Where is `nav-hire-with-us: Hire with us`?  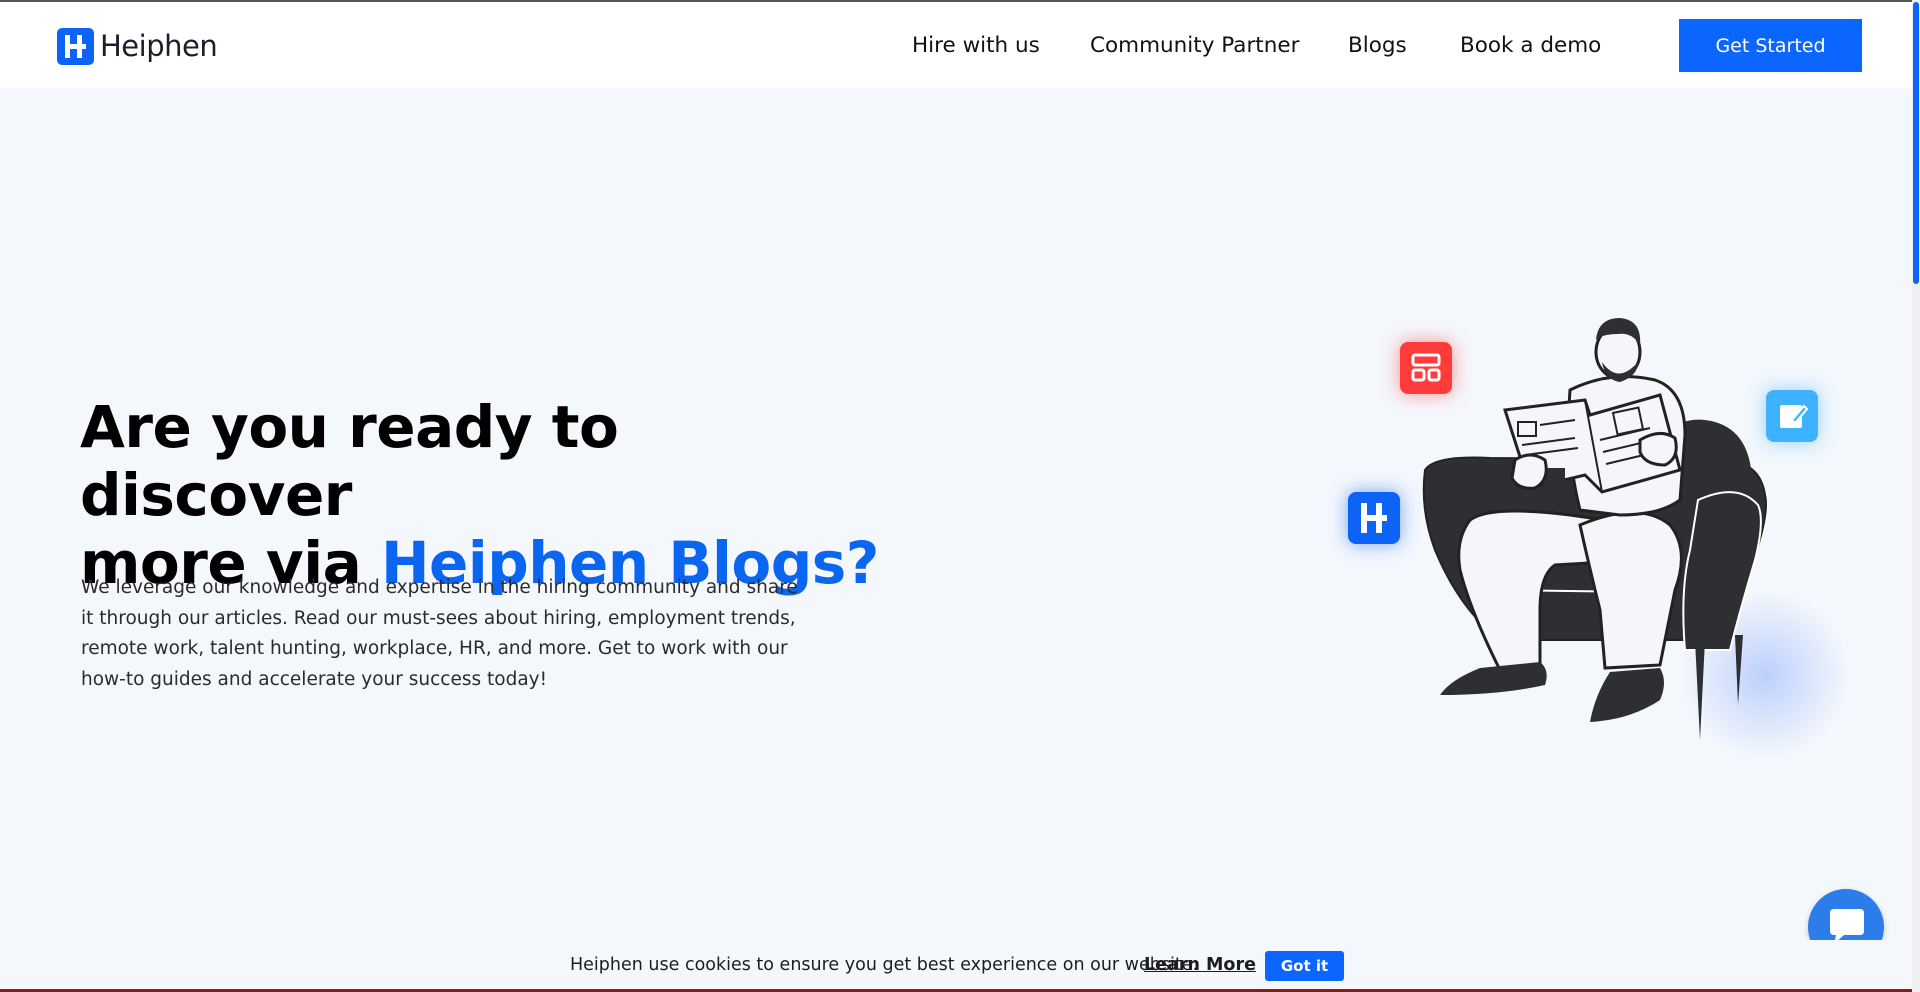 nav-hire-with-us: Hire with us is located at coordinates (976, 45).